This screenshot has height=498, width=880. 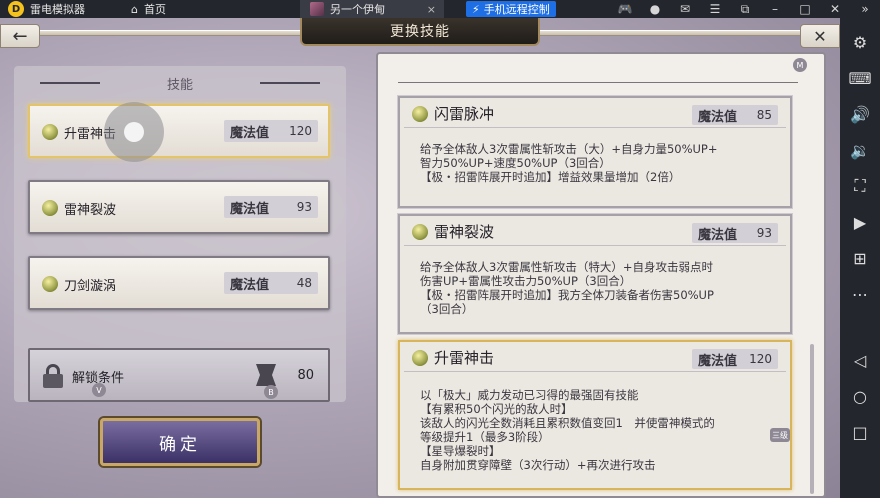 I want to click on home-label: 首页, so click(x=154, y=9).